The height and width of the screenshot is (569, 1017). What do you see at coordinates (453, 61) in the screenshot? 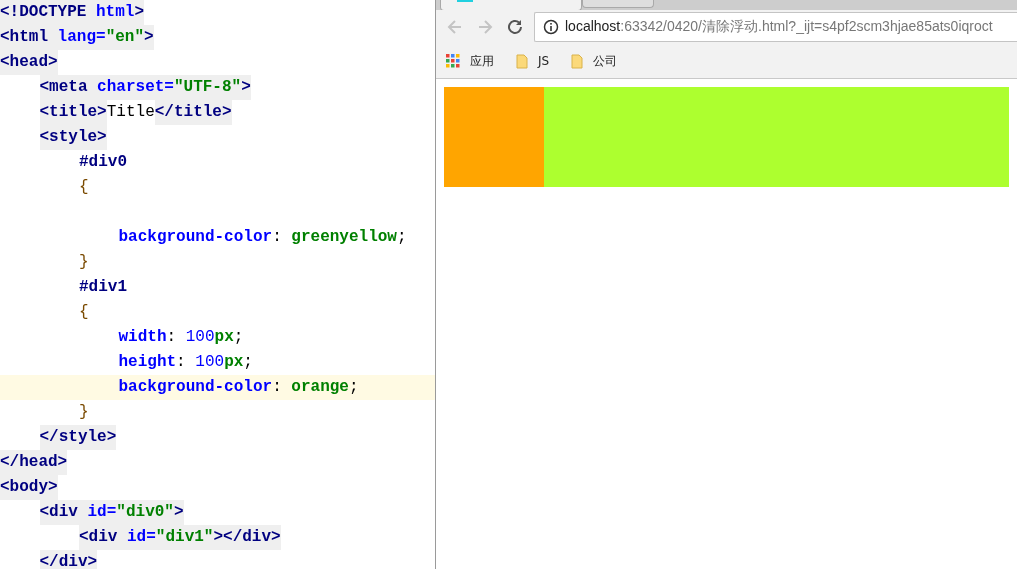
I see `apps-grid-icon` at bounding box center [453, 61].